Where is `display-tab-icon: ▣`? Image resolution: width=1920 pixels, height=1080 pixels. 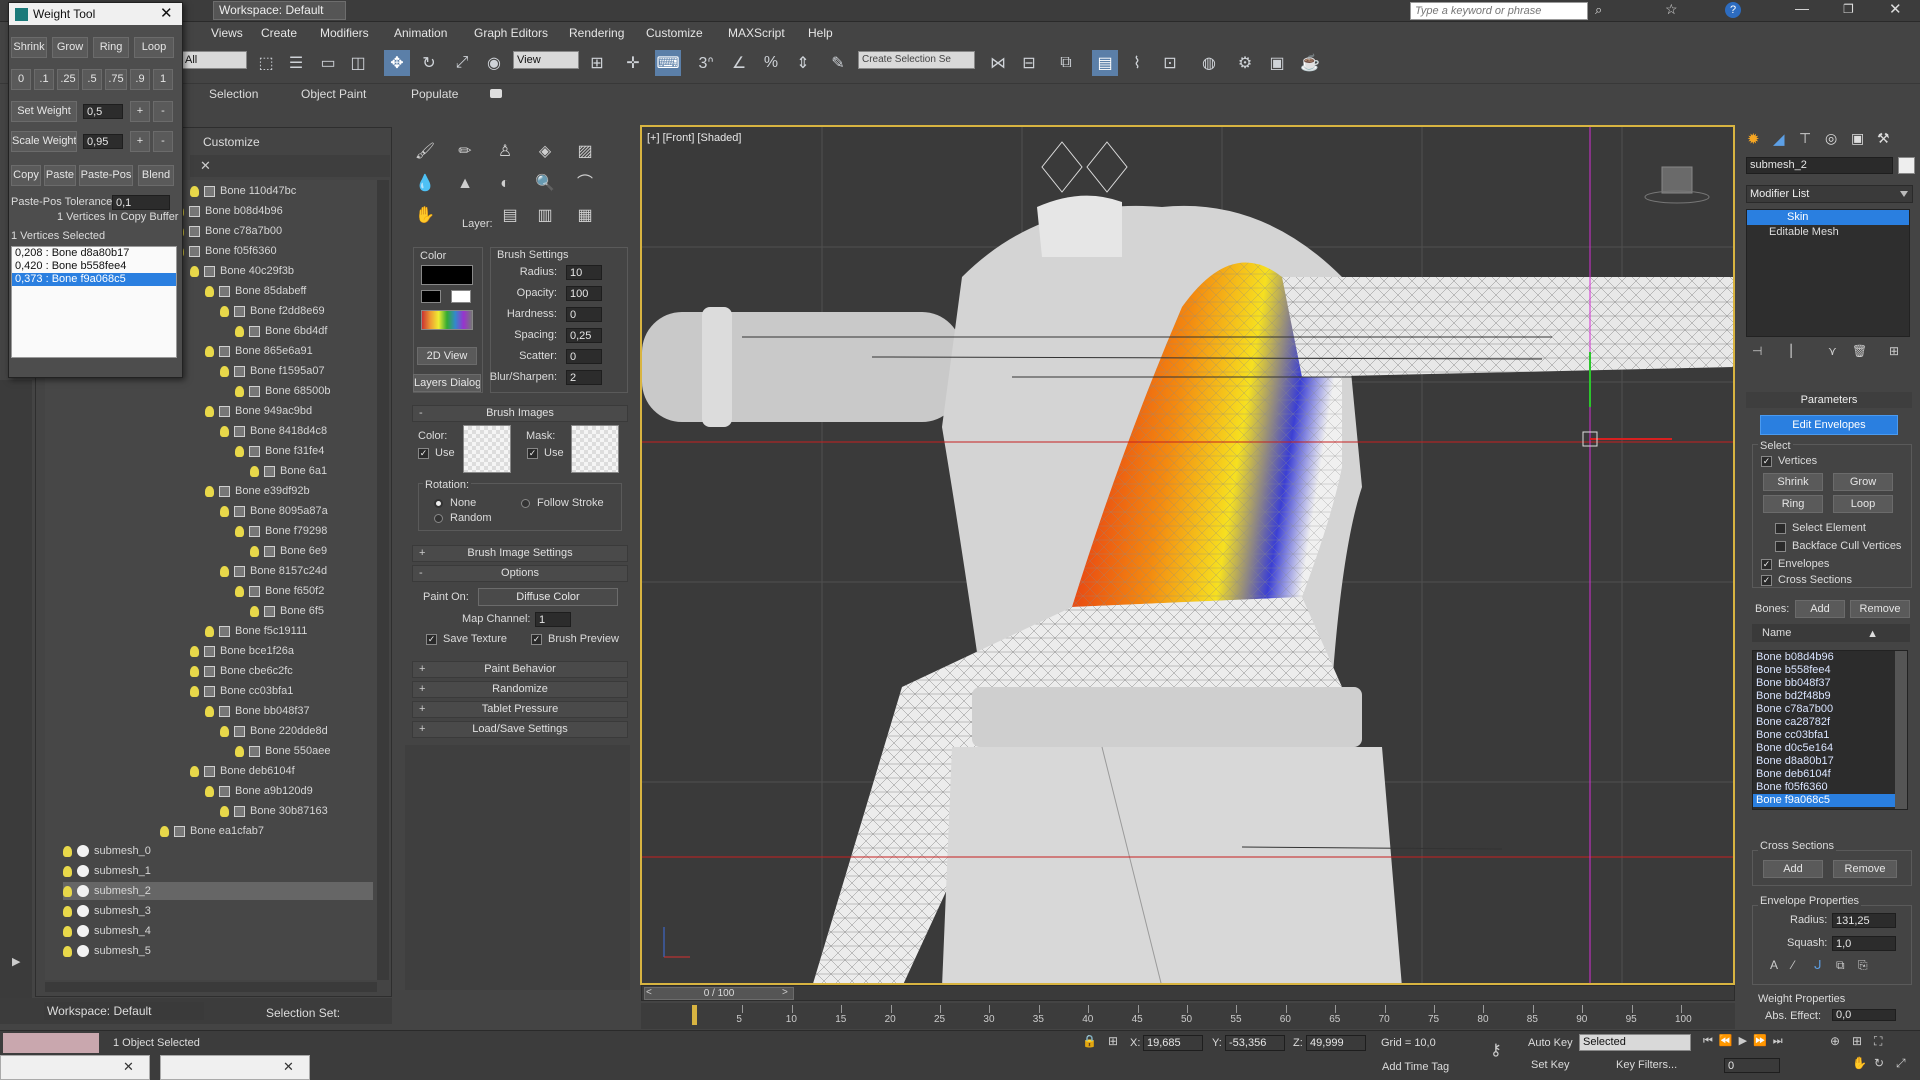 display-tab-icon: ▣ is located at coordinates (1857, 138).